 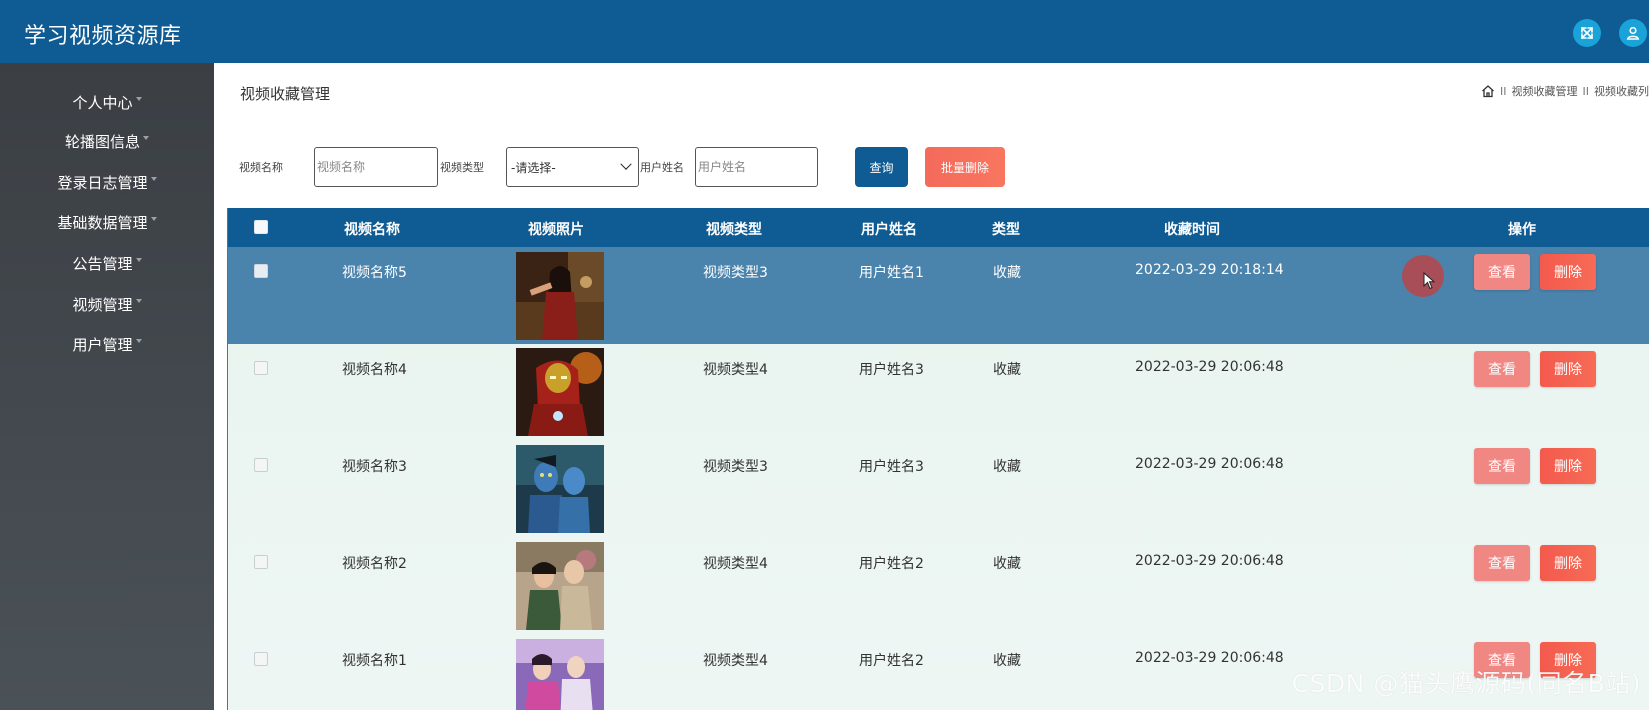 I want to click on sidebar-item-carousel: 轮播图信息, so click(x=107, y=141).